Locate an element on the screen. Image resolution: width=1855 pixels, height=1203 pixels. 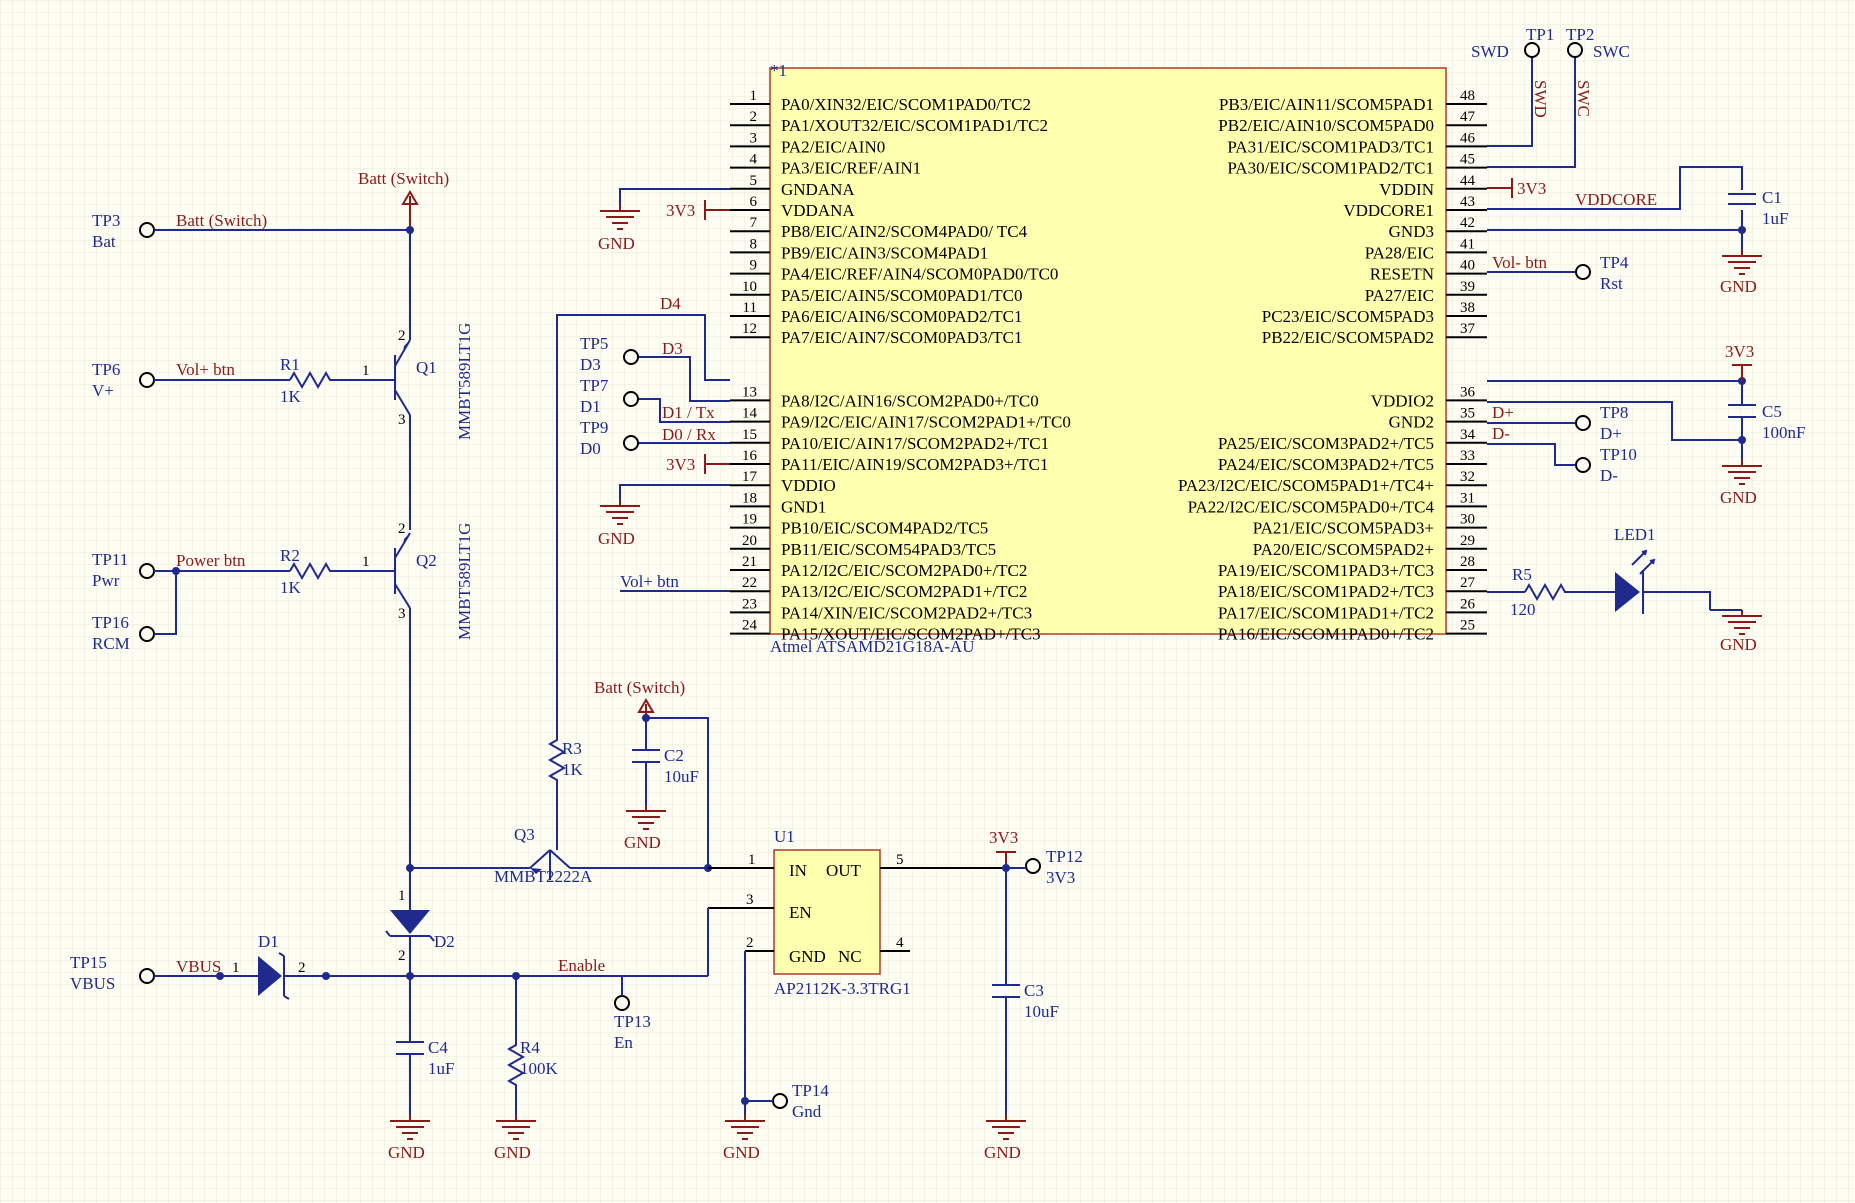
pin-number: 3 is located at coordinates (754, 138).